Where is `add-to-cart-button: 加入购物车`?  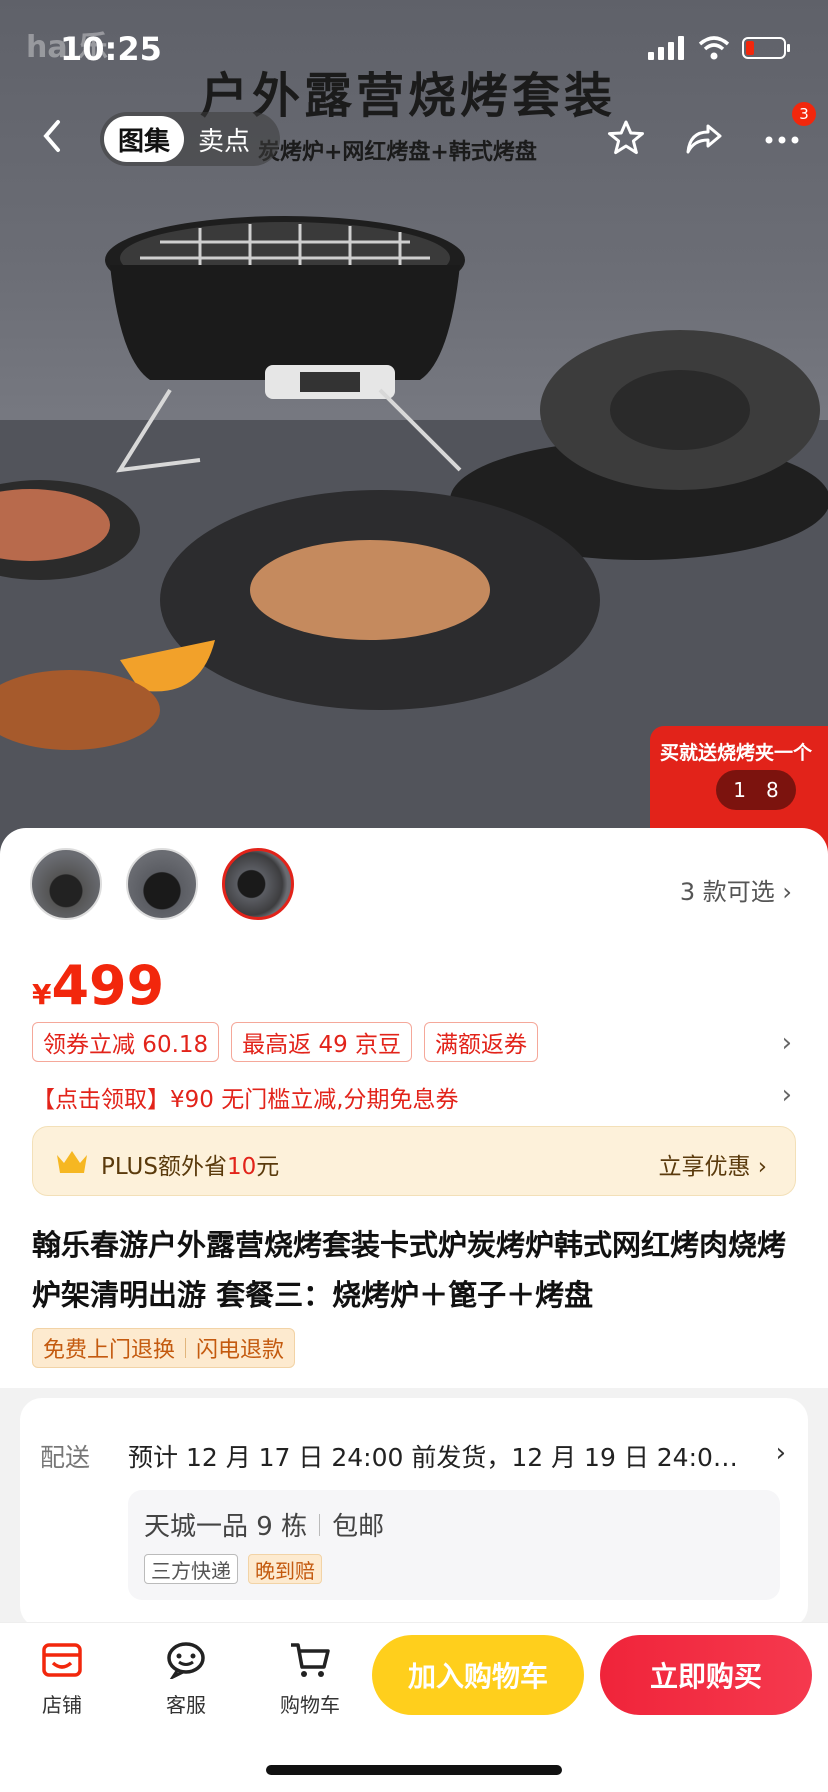 add-to-cart-button: 加入购物车 is located at coordinates (478, 1675).